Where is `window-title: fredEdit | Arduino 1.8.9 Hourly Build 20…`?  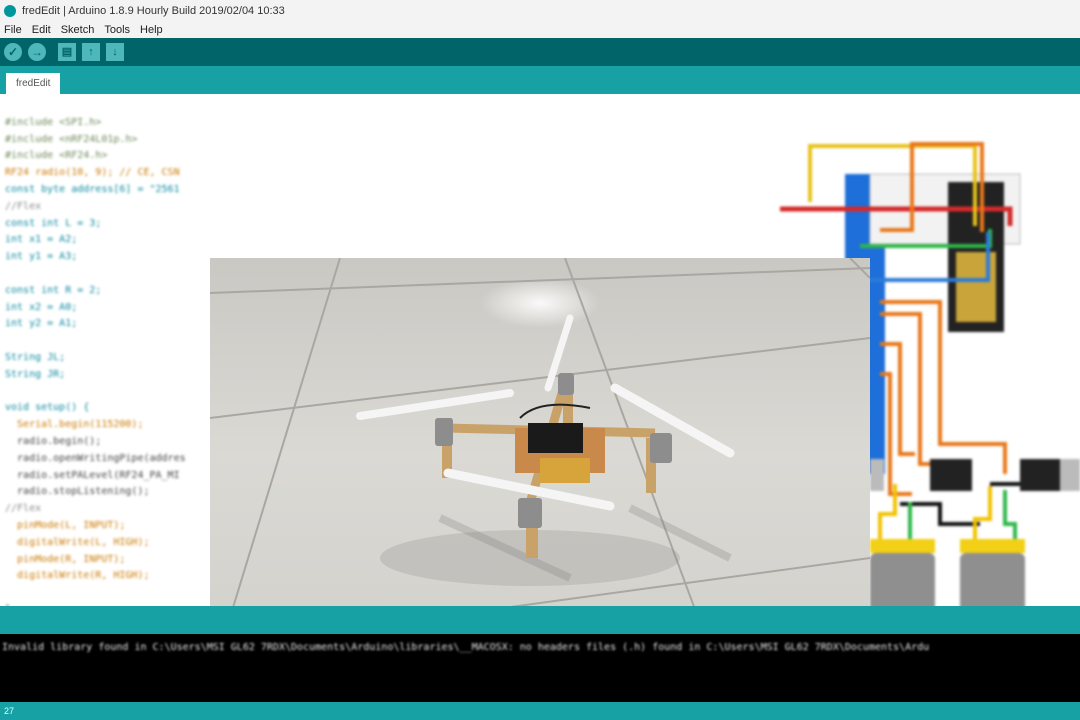 window-title: fredEdit | Arduino 1.8.9 Hourly Build 20… is located at coordinates (153, 11).